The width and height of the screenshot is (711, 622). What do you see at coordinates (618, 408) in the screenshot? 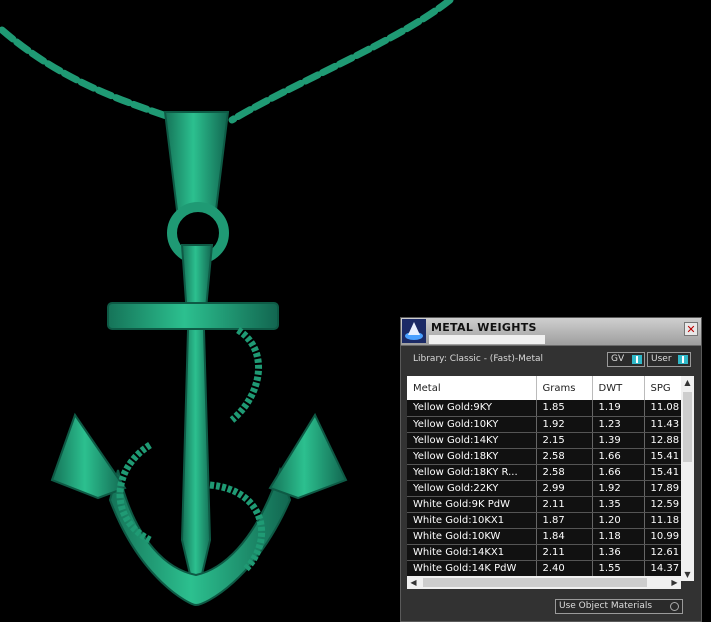
I see `table-cell: 1.19` at bounding box center [618, 408].